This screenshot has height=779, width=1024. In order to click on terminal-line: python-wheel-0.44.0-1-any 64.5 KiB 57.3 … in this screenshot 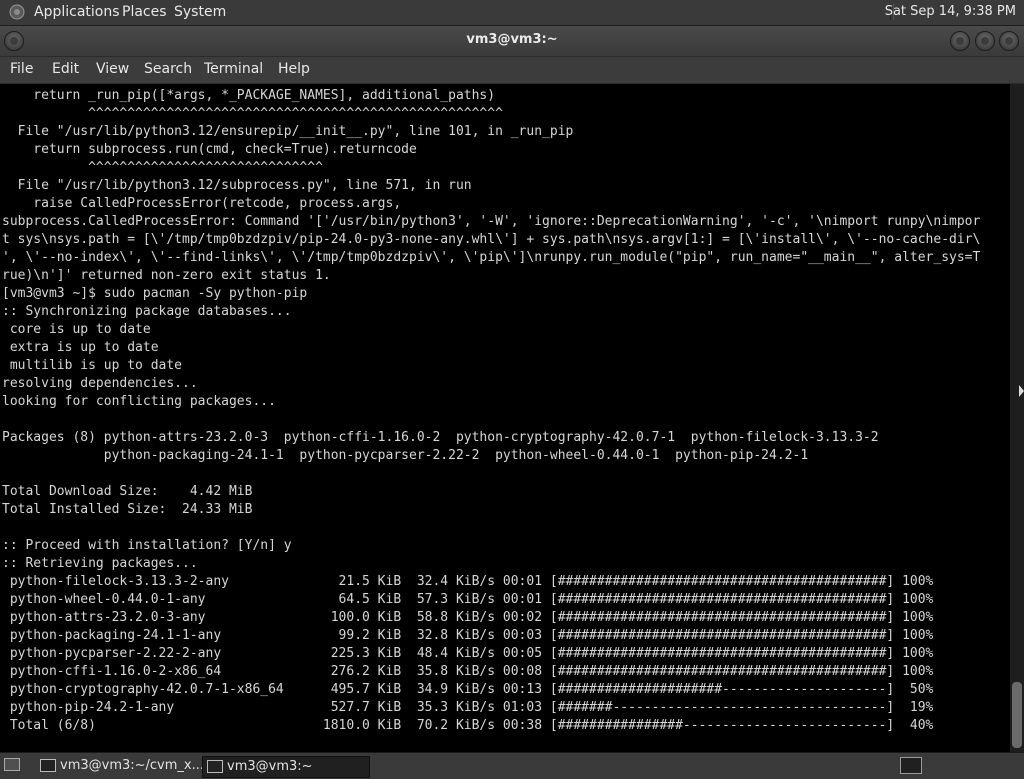, I will do `click(468, 599)`.